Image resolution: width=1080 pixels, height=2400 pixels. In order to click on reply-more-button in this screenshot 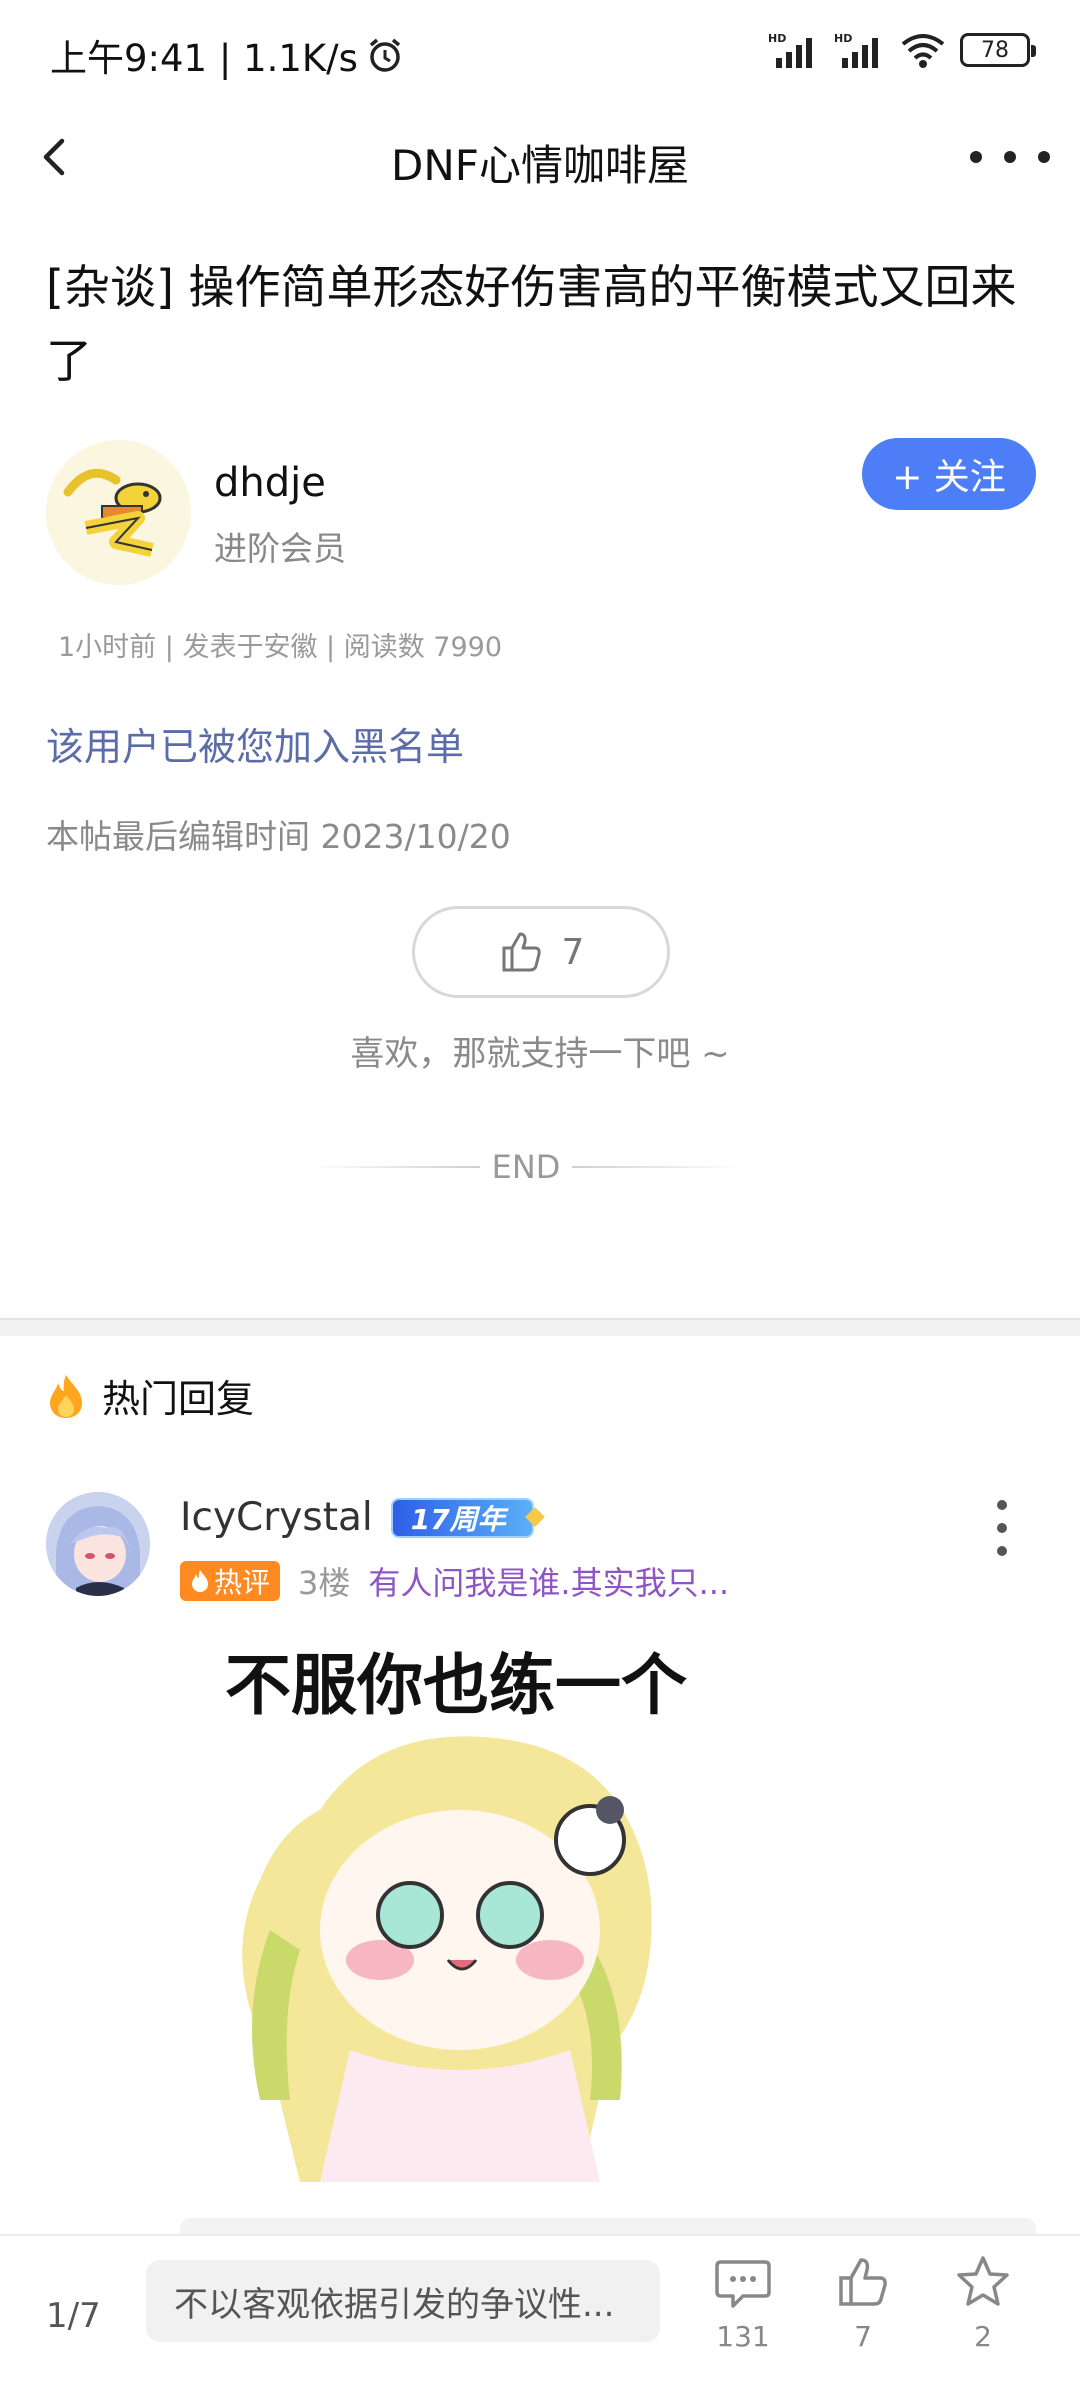, I will do `click(1002, 1528)`.